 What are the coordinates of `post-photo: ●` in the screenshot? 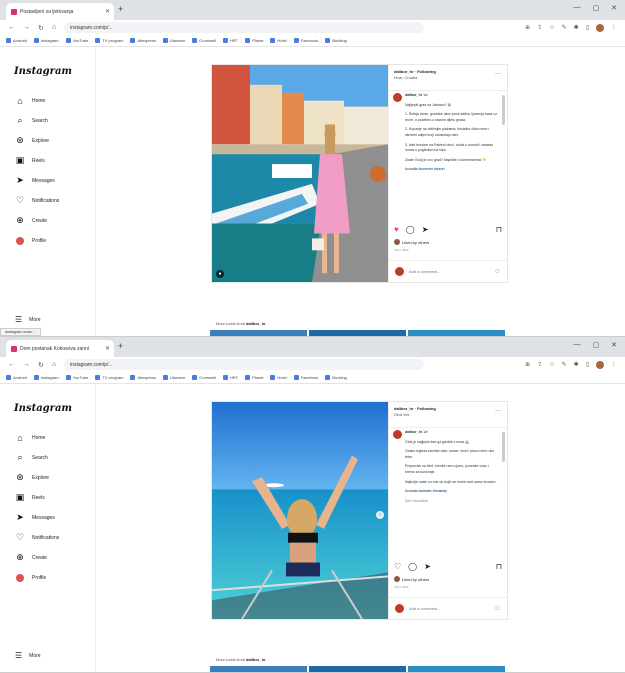 It's located at (300, 173).